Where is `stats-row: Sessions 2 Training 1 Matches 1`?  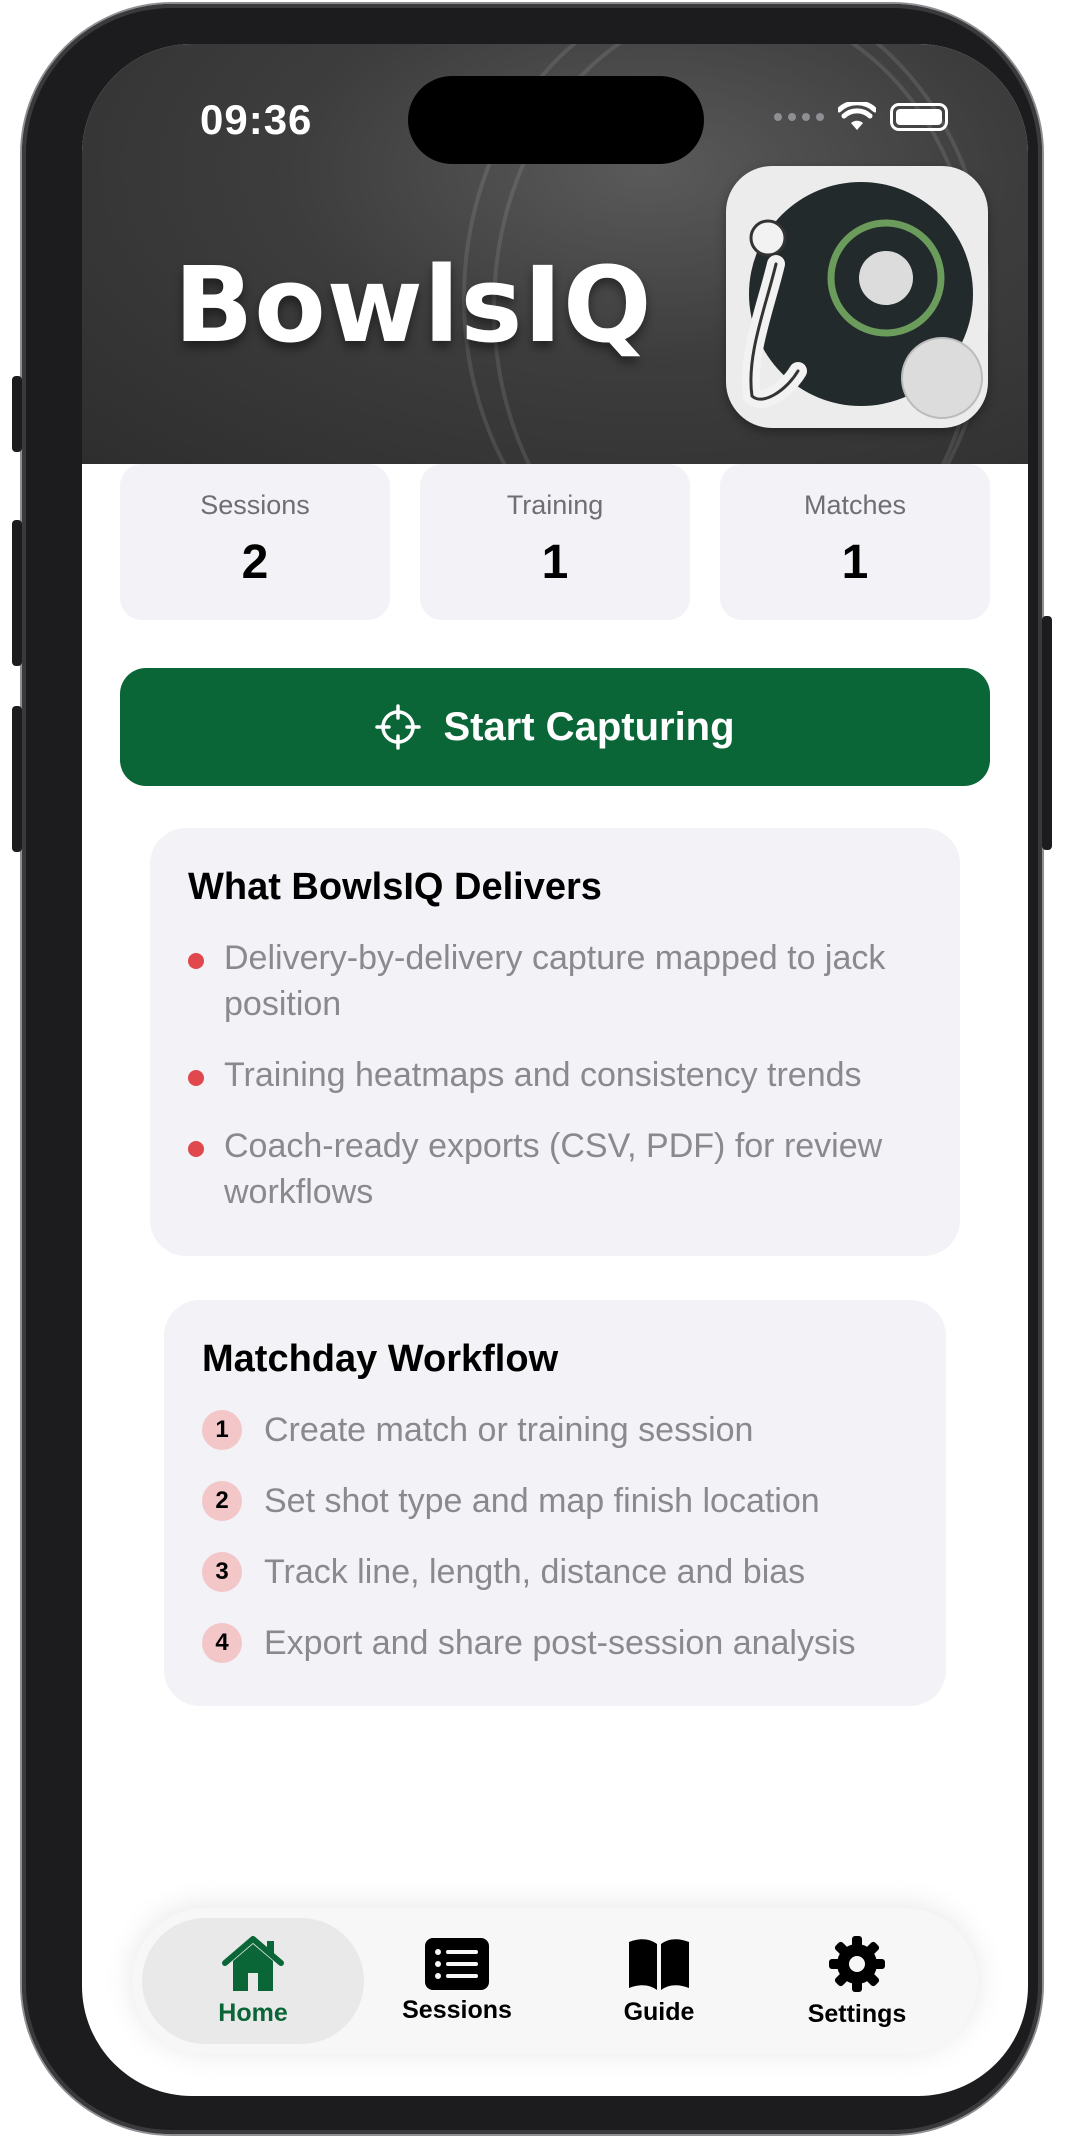 stats-row: Sessions 2 Training 1 Matches 1 is located at coordinates (555, 542).